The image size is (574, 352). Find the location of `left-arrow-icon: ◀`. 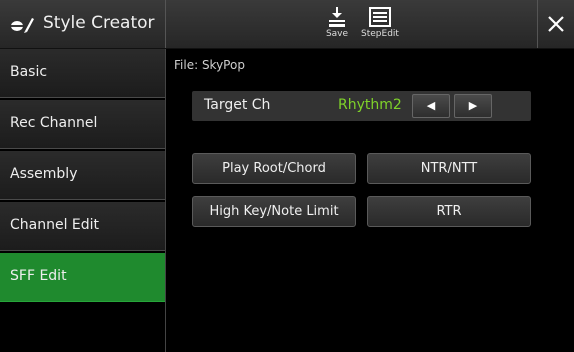

left-arrow-icon: ◀ is located at coordinates (431, 105).